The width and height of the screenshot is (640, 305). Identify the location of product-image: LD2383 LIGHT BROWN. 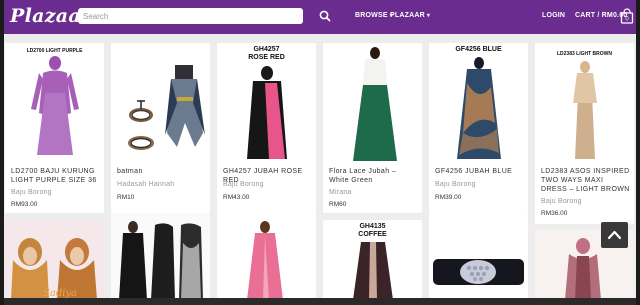
(584, 102).